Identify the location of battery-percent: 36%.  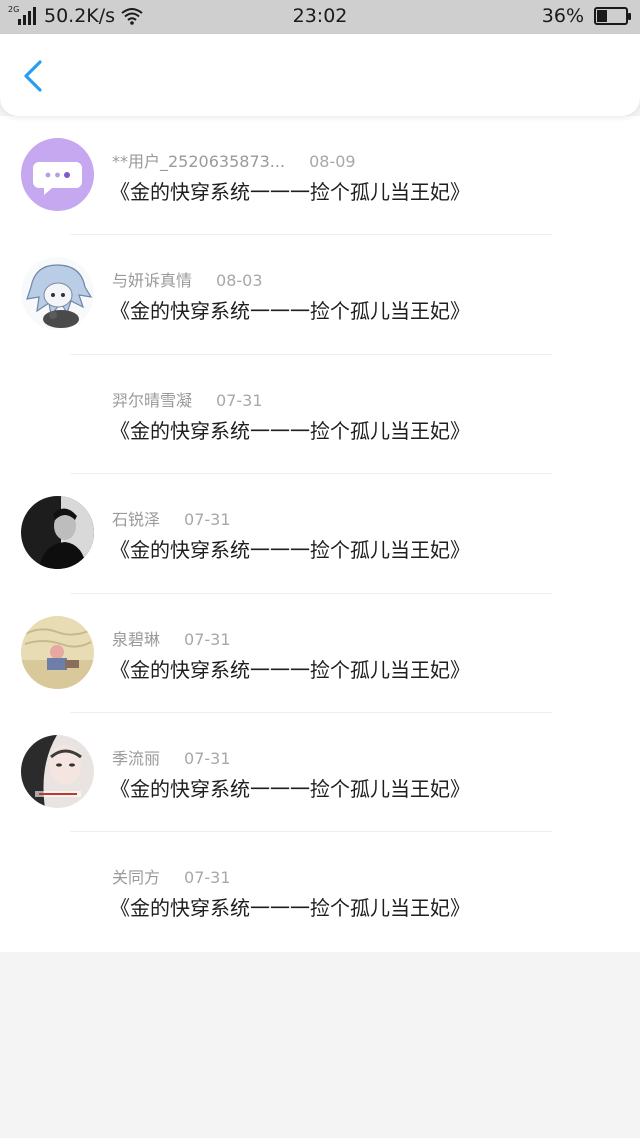
(562, 16).